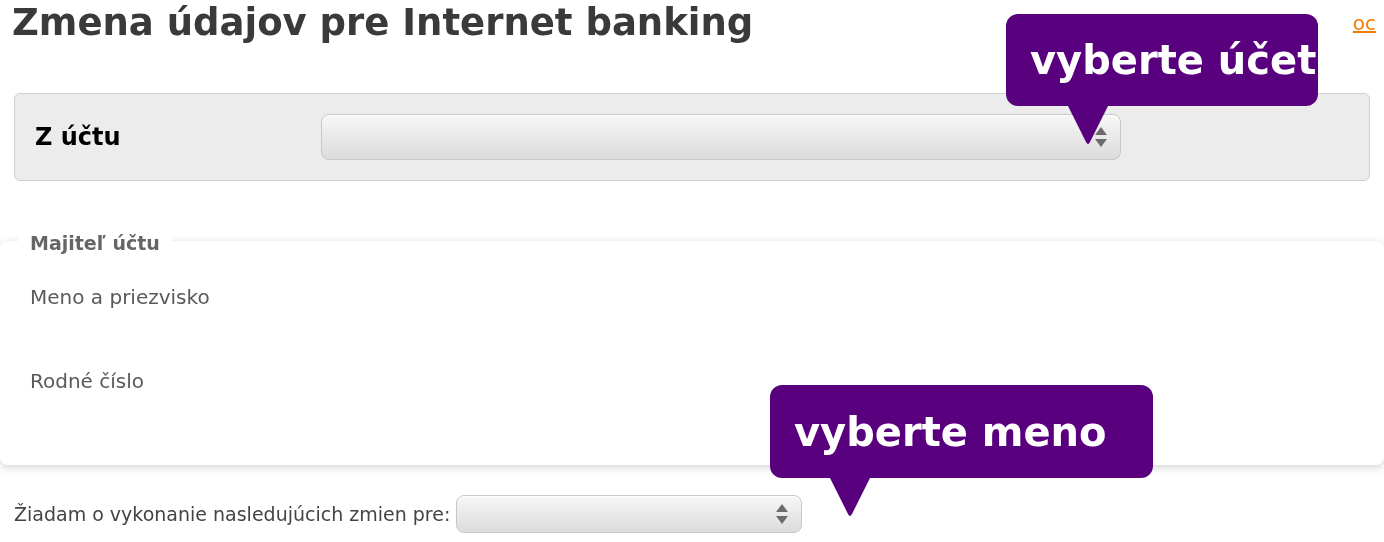  I want to click on field-label: Meno a priezvisko, so click(120, 297).